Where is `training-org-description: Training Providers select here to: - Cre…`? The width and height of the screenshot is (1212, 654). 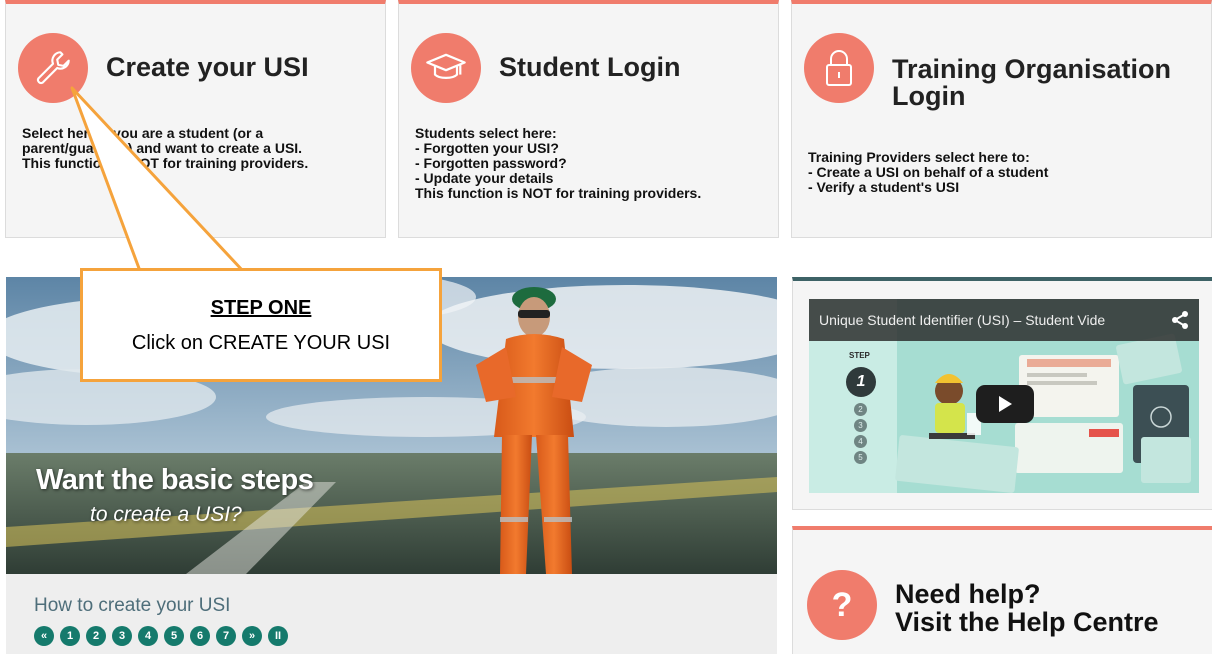 training-org-description: Training Providers select here to: - Cre… is located at coordinates (928, 172).